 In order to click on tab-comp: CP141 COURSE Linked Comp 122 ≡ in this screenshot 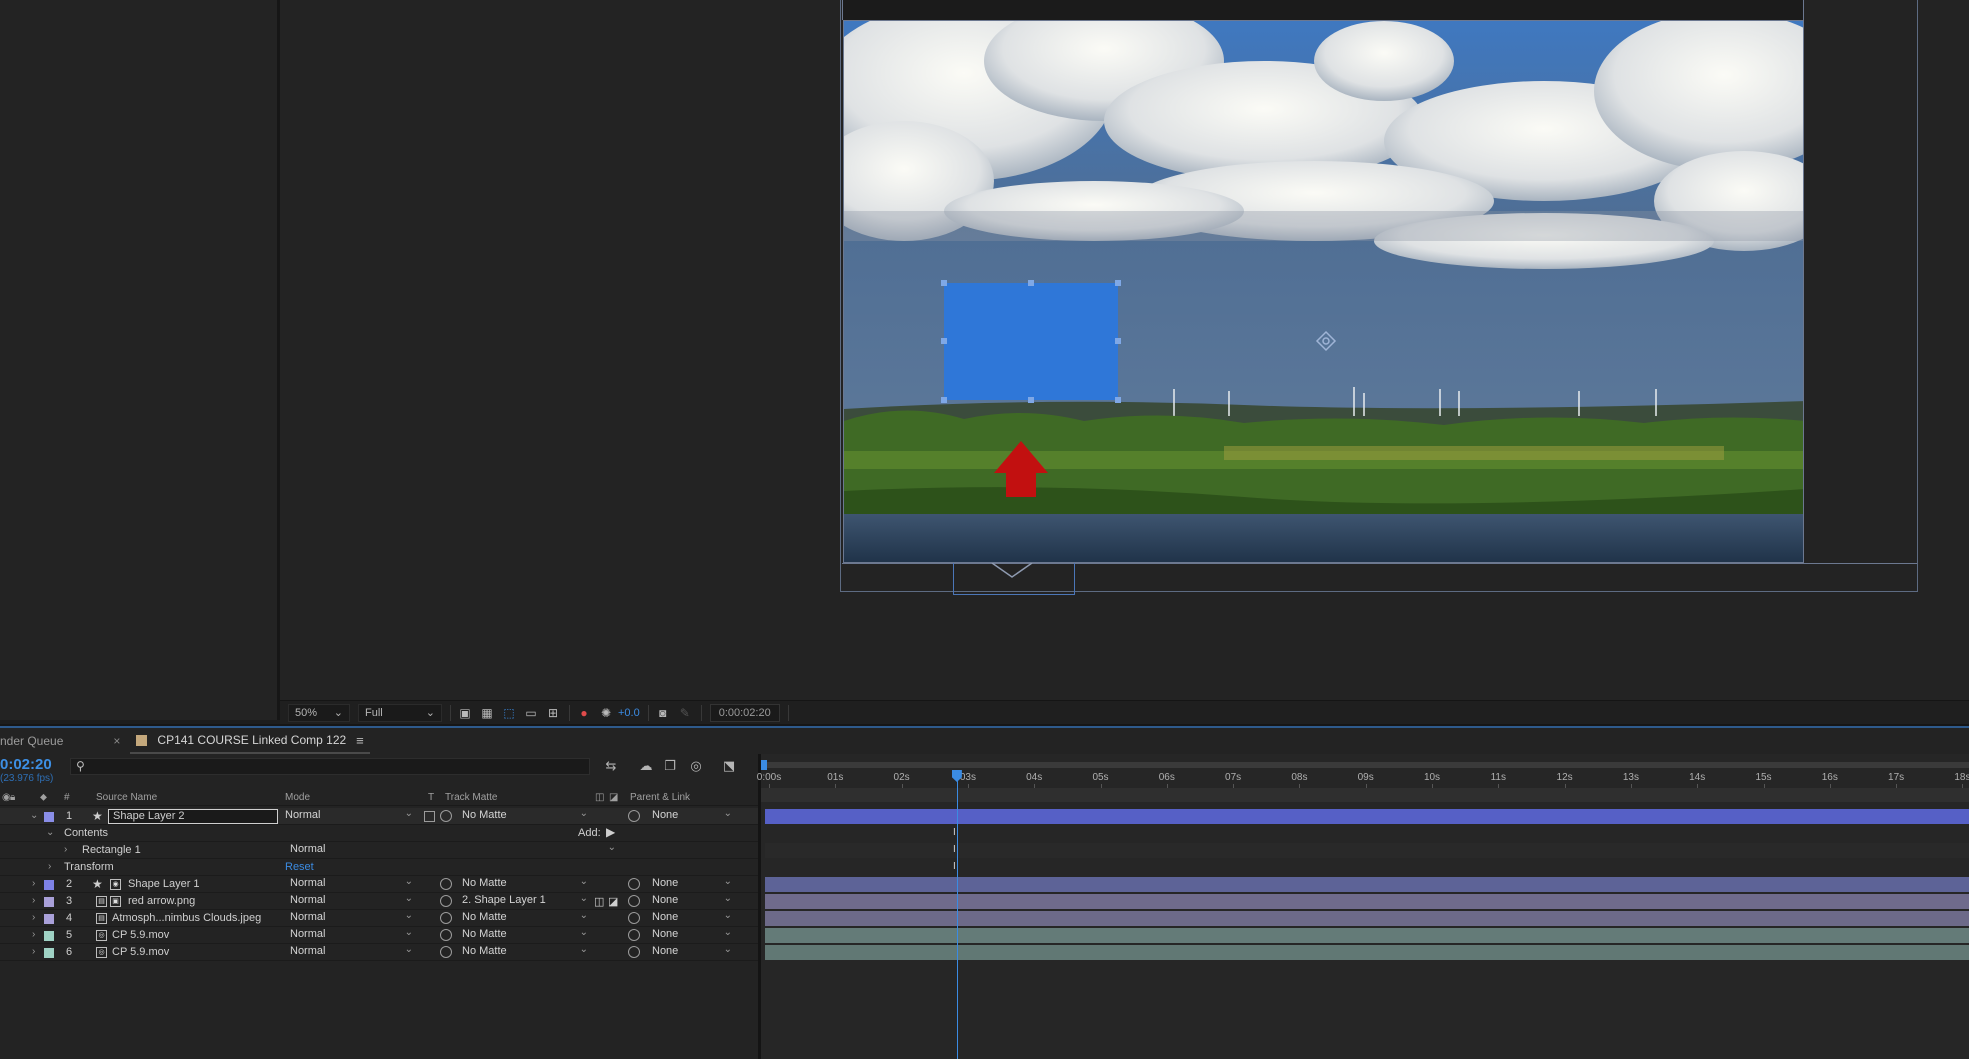, I will do `click(250, 741)`.